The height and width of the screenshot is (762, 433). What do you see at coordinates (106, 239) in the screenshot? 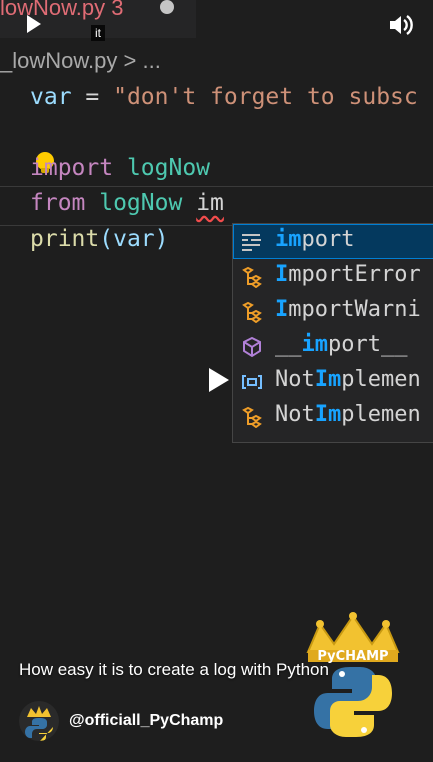
I see `token-paren: (` at bounding box center [106, 239].